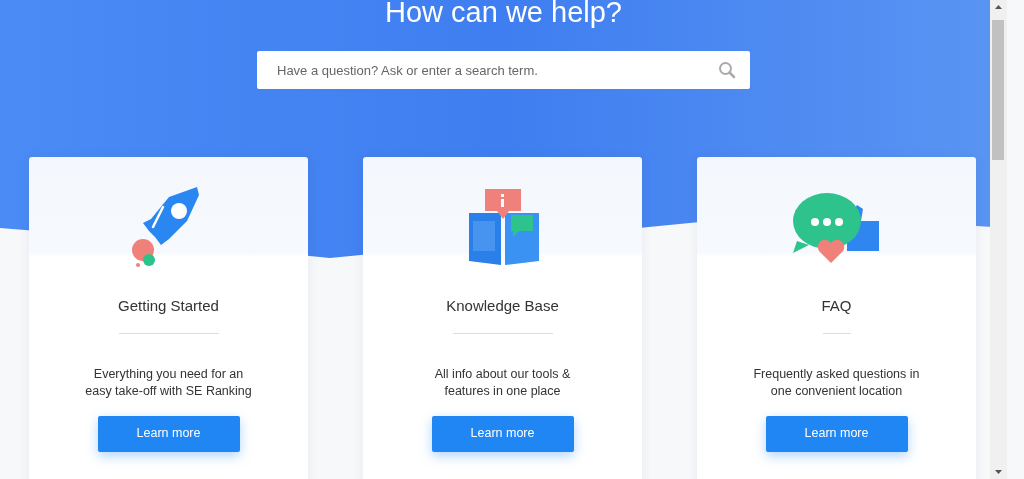 The height and width of the screenshot is (479, 1024). Describe the element at coordinates (503, 70) in the screenshot. I see `search-field: Have a question? Ask or enter a search term.` at that location.